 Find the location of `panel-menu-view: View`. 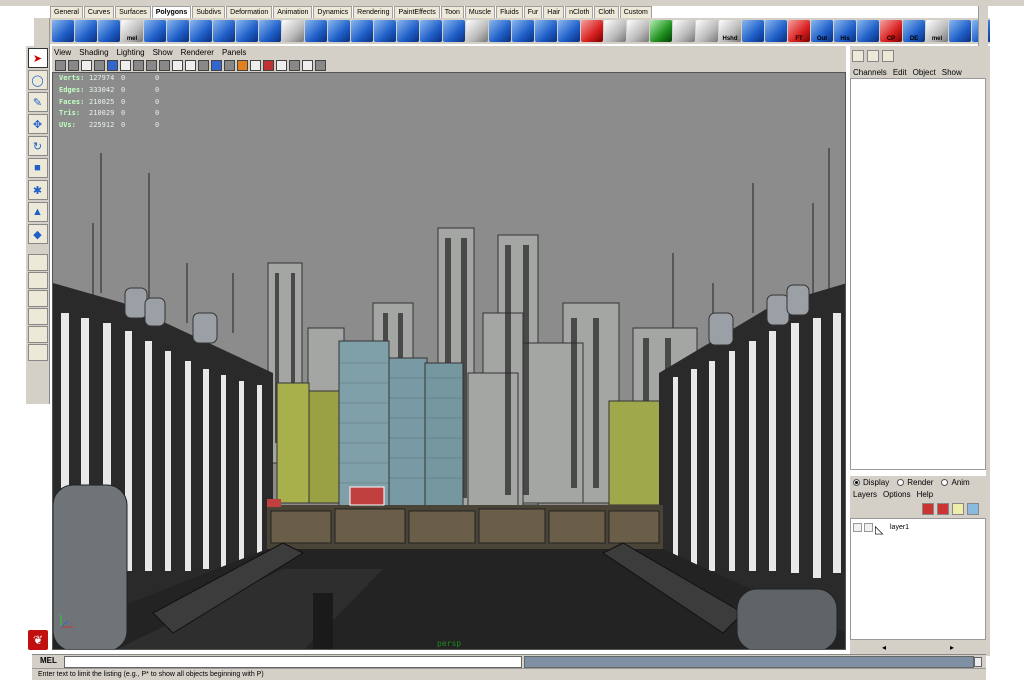

panel-menu-view: View is located at coordinates (62, 52).